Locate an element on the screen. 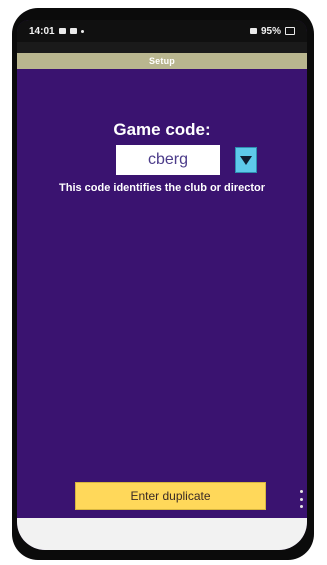 The width and height of the screenshot is (327, 565). game-code-input is located at coordinates (168, 160).